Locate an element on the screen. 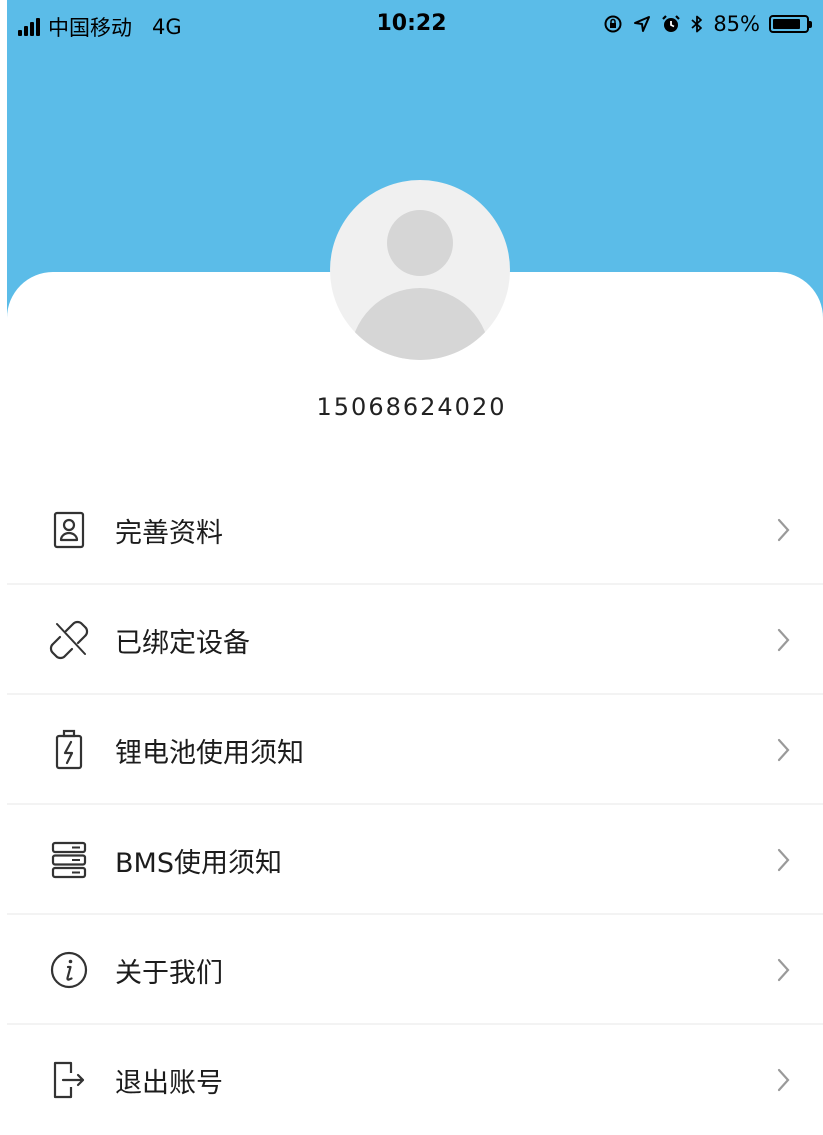 Image resolution: width=823 pixels, height=1135 pixels. battery-icon is located at coordinates (790, 24).